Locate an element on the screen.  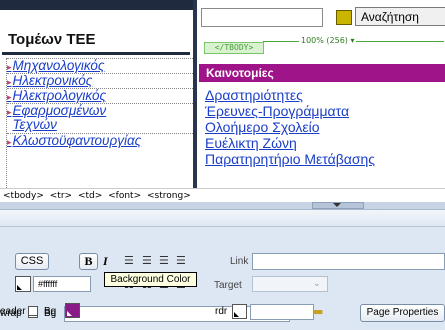
header-label: eader is located at coordinates (13, 311).